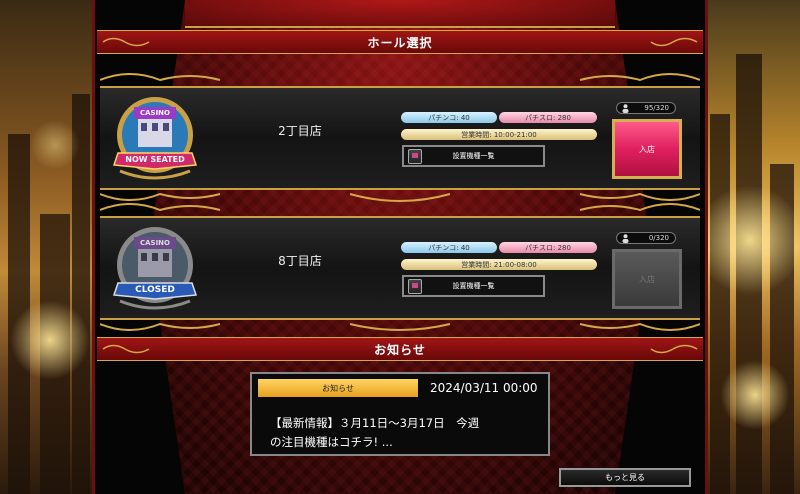 The image size is (800, 494). Describe the element at coordinates (484, 388) in the screenshot. I see `news-date: 2024/03/11 00:00` at that location.